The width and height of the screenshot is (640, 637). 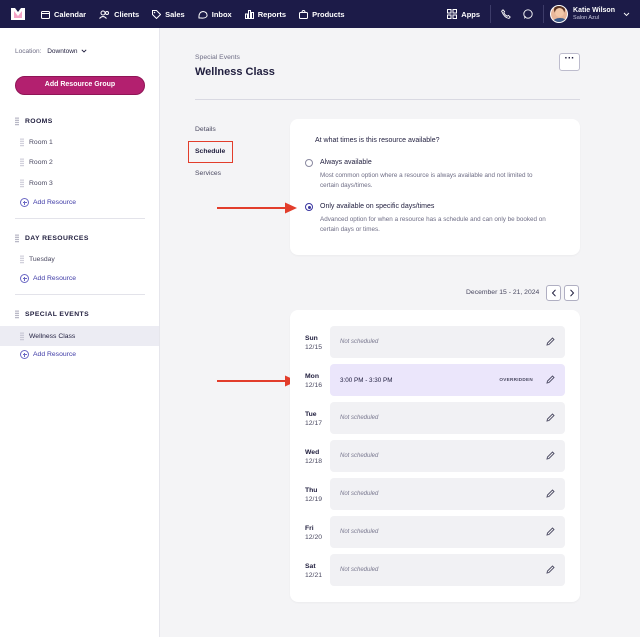 I want to click on day-date: 12/19, so click(x=314, y=499).